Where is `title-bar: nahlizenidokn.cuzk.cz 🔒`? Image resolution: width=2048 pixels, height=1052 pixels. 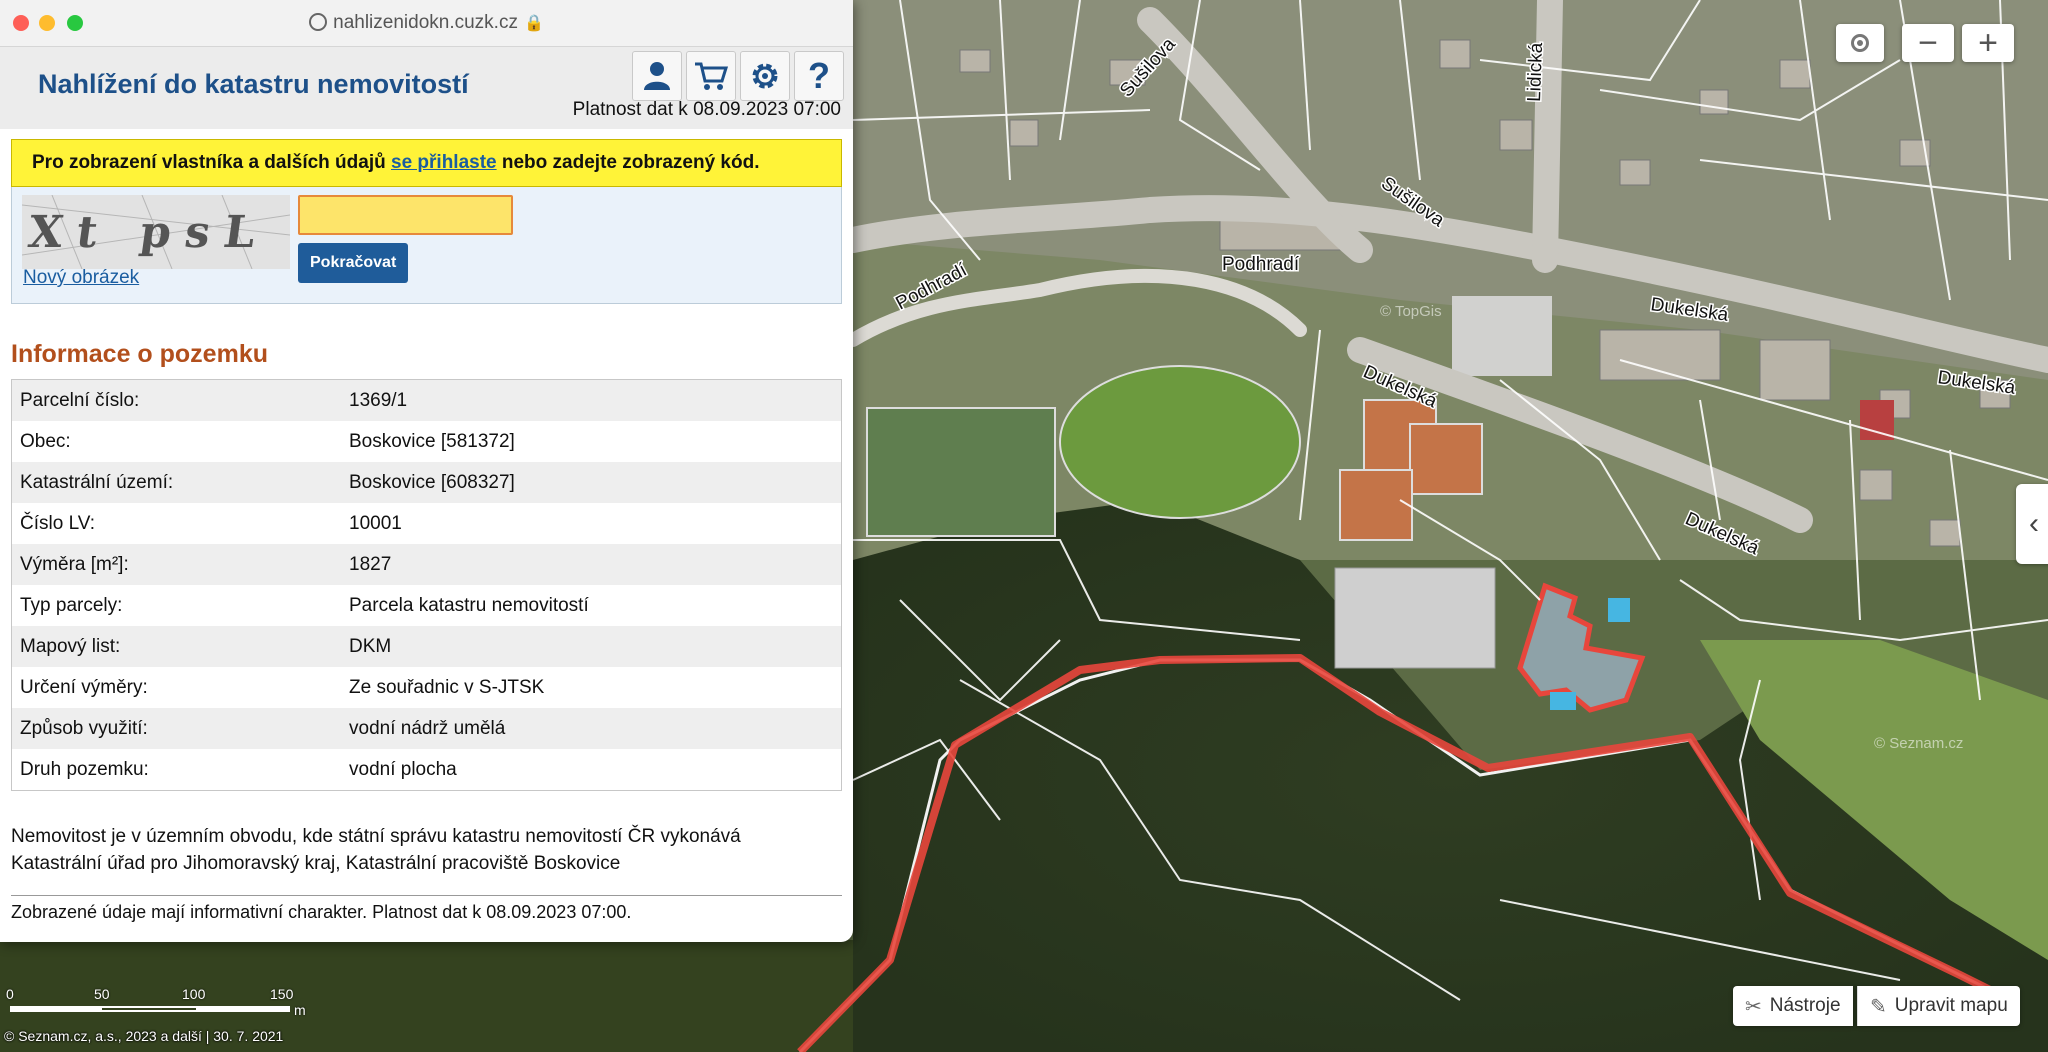
title-bar: nahlizenidokn.cuzk.cz 🔒 is located at coordinates (426, 23).